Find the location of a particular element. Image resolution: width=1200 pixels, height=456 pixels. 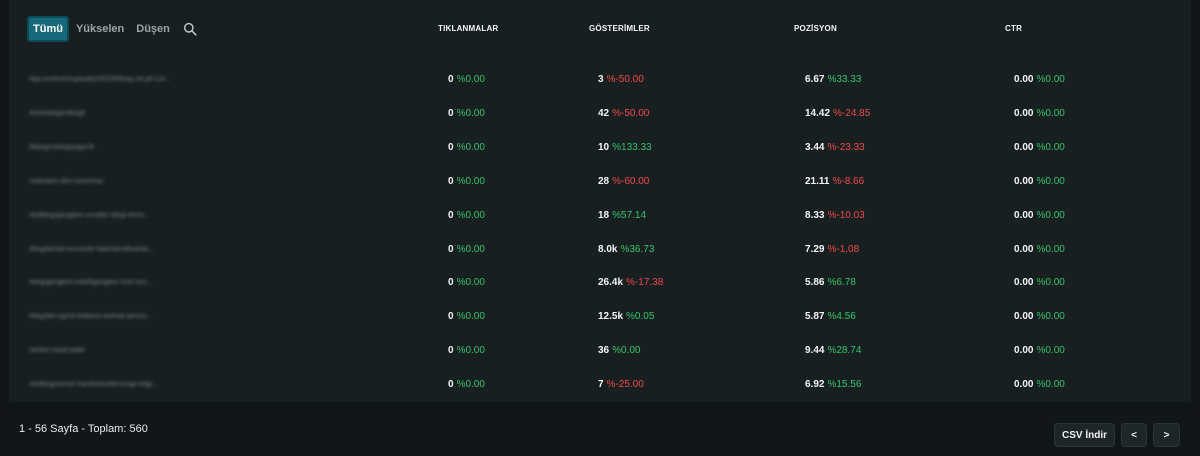

position-value: 5.86 is located at coordinates (815, 283).